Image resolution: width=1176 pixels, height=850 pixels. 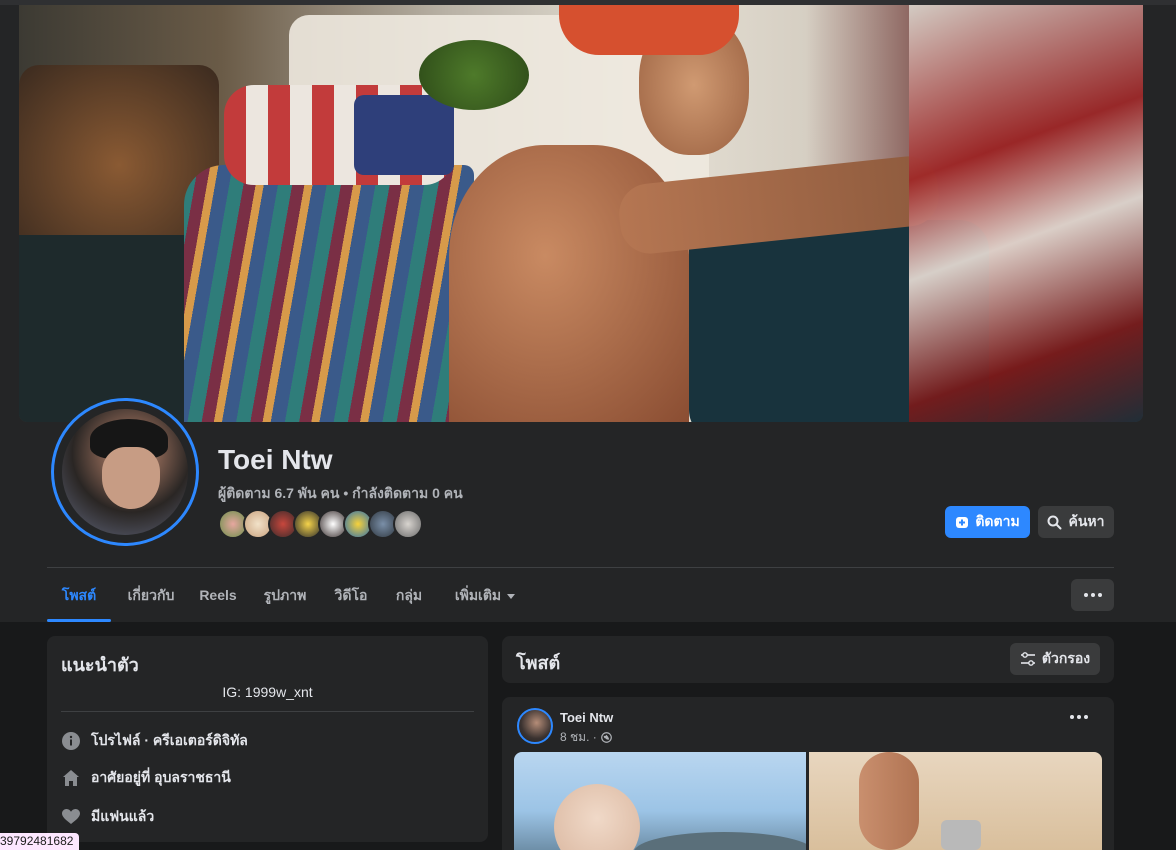 I want to click on post-card: Toei Ntw 8 ชม. ·, so click(x=808, y=773).